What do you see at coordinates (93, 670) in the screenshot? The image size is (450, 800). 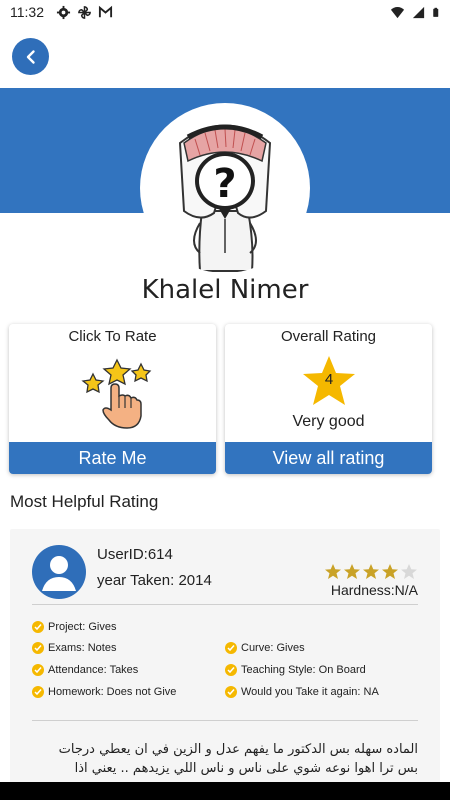 I see `tag-label: Attendance: Takes` at bounding box center [93, 670].